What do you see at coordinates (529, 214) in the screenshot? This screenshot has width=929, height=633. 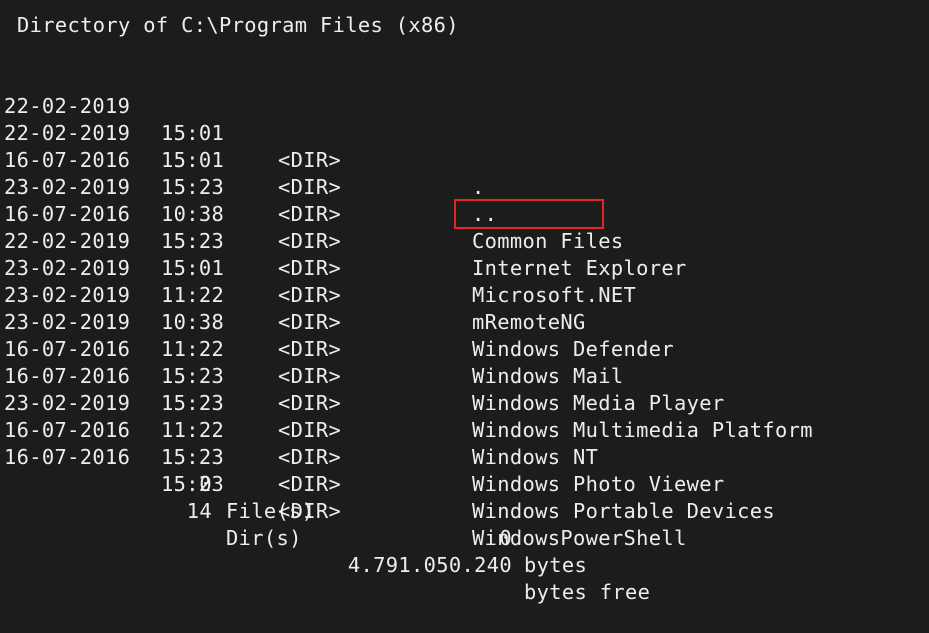 I see `highlight-box` at bounding box center [529, 214].